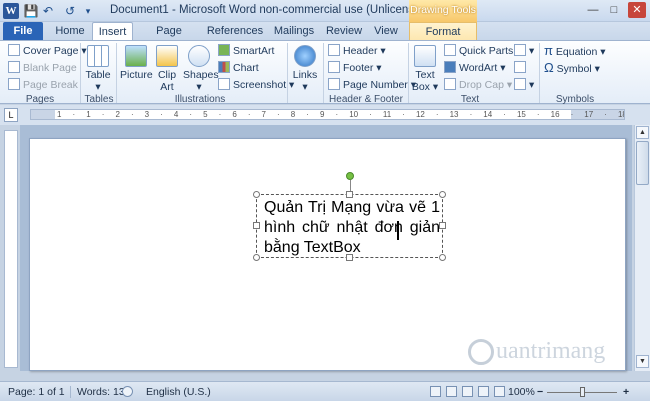 This screenshot has width=650, height=401. Describe the element at coordinates (201, 69) in the screenshot. I see `shapes-button: Shapes ▾` at that location.